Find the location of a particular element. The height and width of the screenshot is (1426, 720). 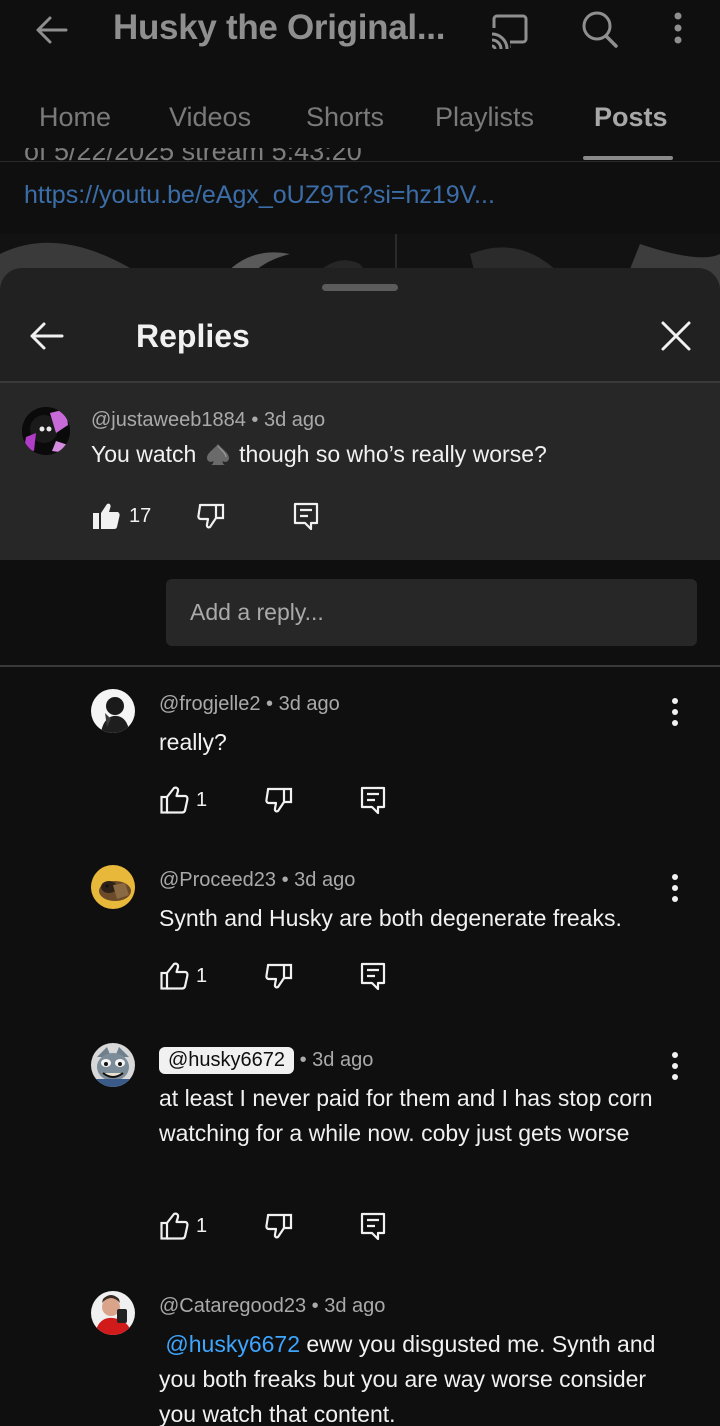

tab-posts: Posts is located at coordinates (631, 117).